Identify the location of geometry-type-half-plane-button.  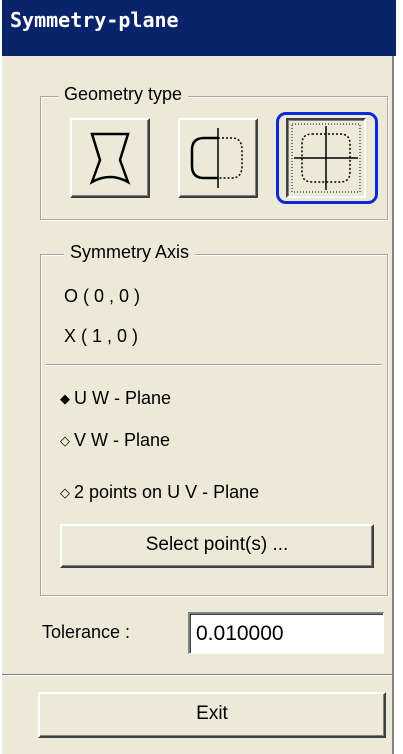
(218, 158).